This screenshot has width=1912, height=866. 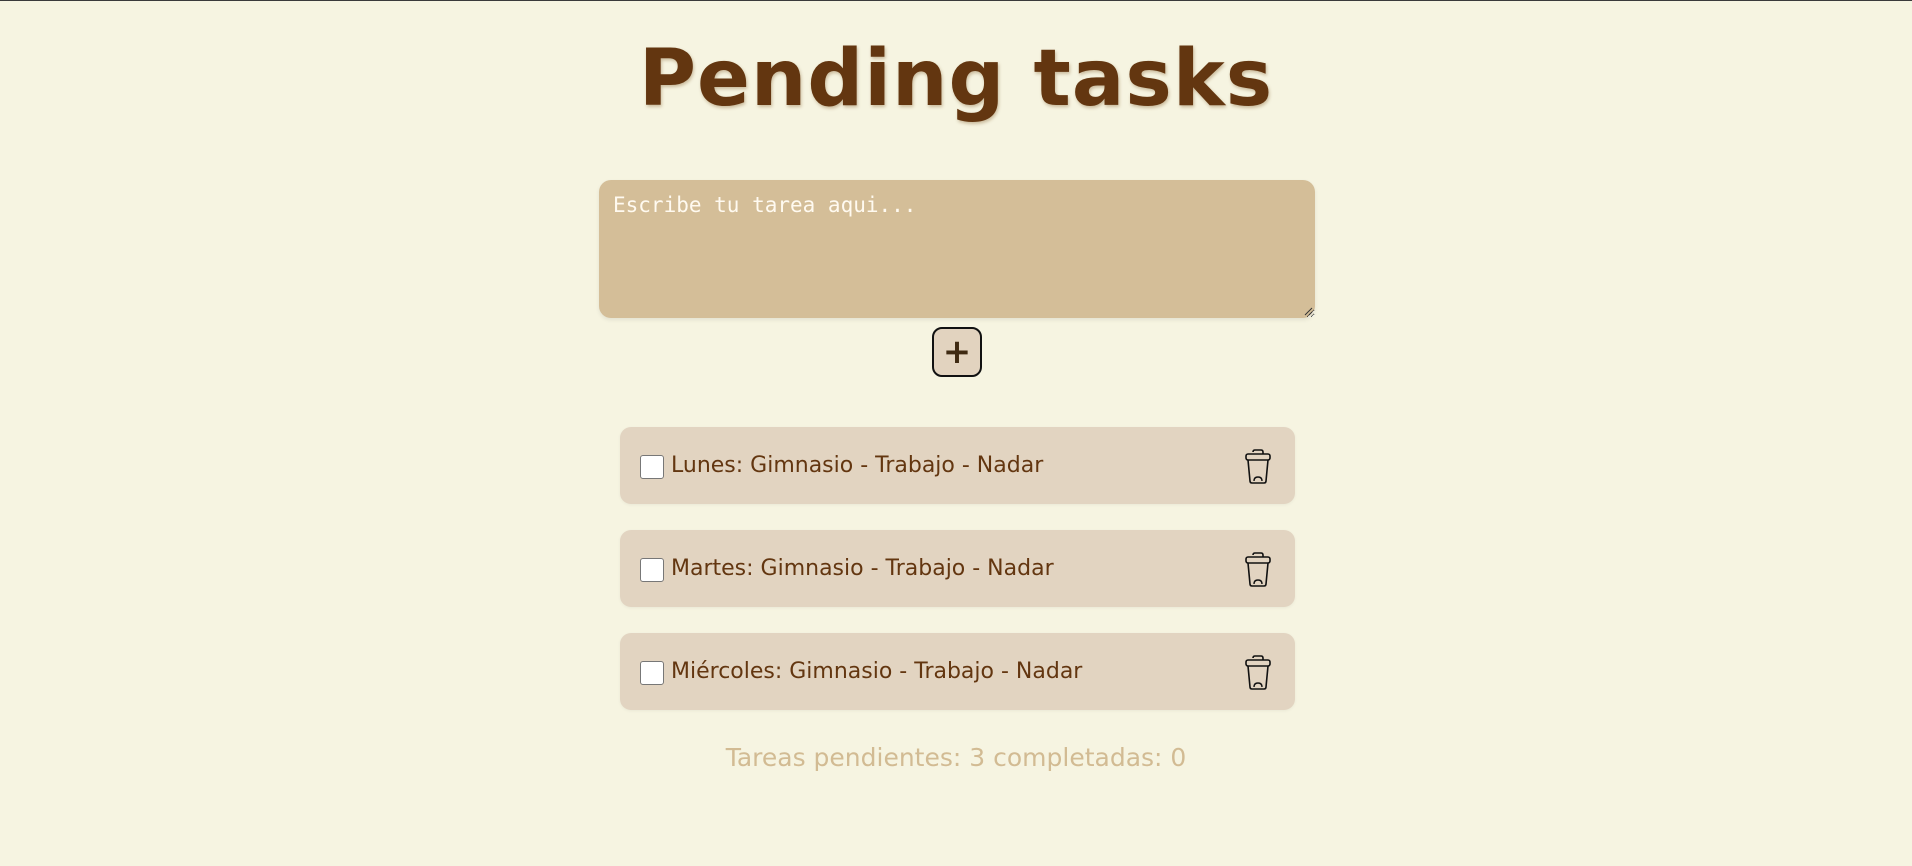 I want to click on task-item: Miércoles: Gimnasio - Trabajo - Nadar, so click(x=957, y=671).